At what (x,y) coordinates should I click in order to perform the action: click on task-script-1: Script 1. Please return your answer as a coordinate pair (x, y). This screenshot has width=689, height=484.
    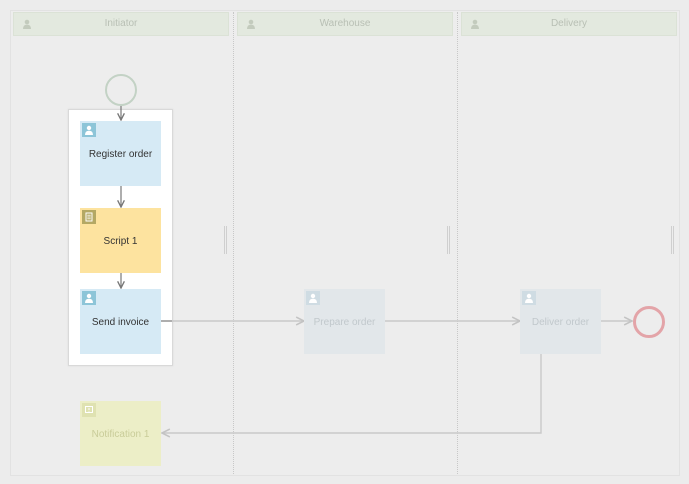
    Looking at the image, I should click on (120, 240).